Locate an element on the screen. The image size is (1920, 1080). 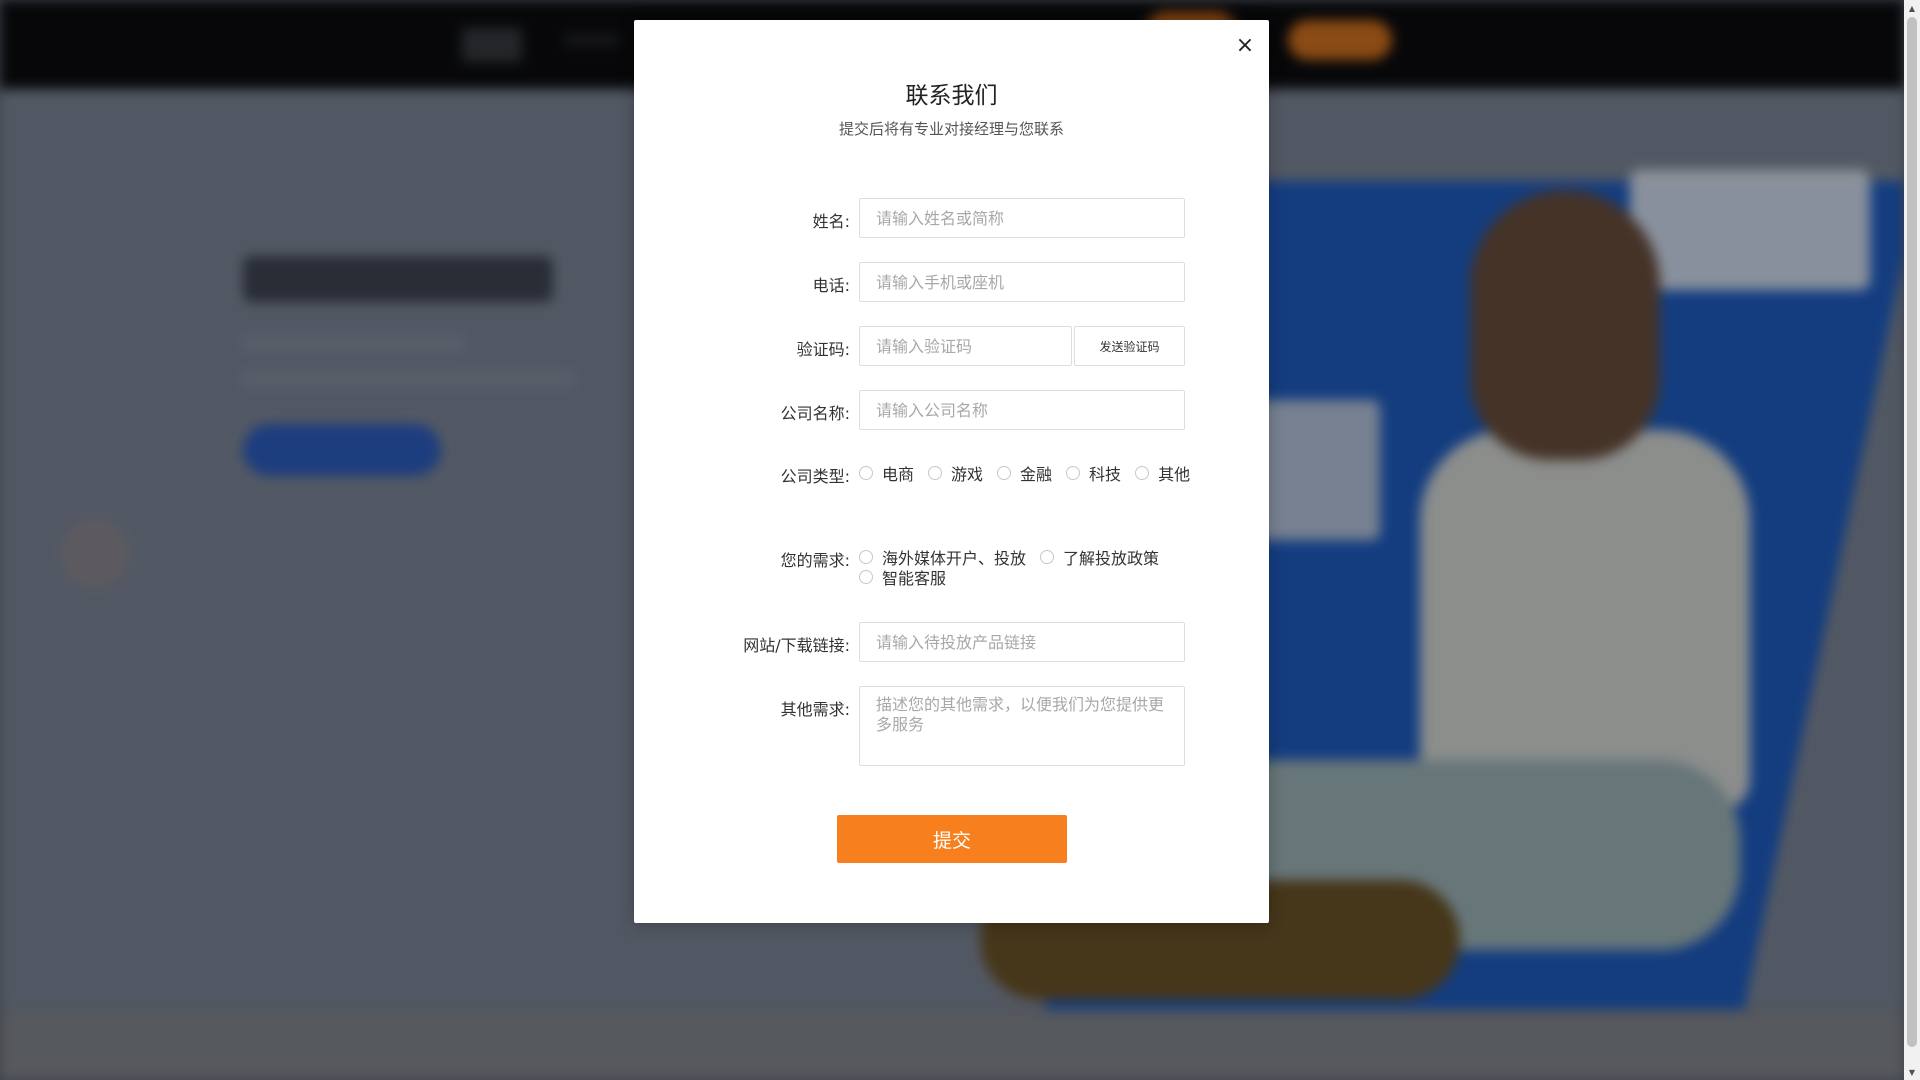
radio-option-ad-policy: 了解投放政策 is located at coordinates (1100, 557).